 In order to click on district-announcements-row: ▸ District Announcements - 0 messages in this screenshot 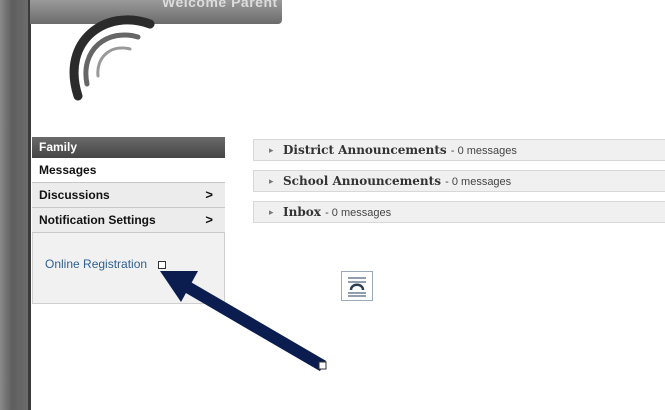, I will do `click(459, 150)`.